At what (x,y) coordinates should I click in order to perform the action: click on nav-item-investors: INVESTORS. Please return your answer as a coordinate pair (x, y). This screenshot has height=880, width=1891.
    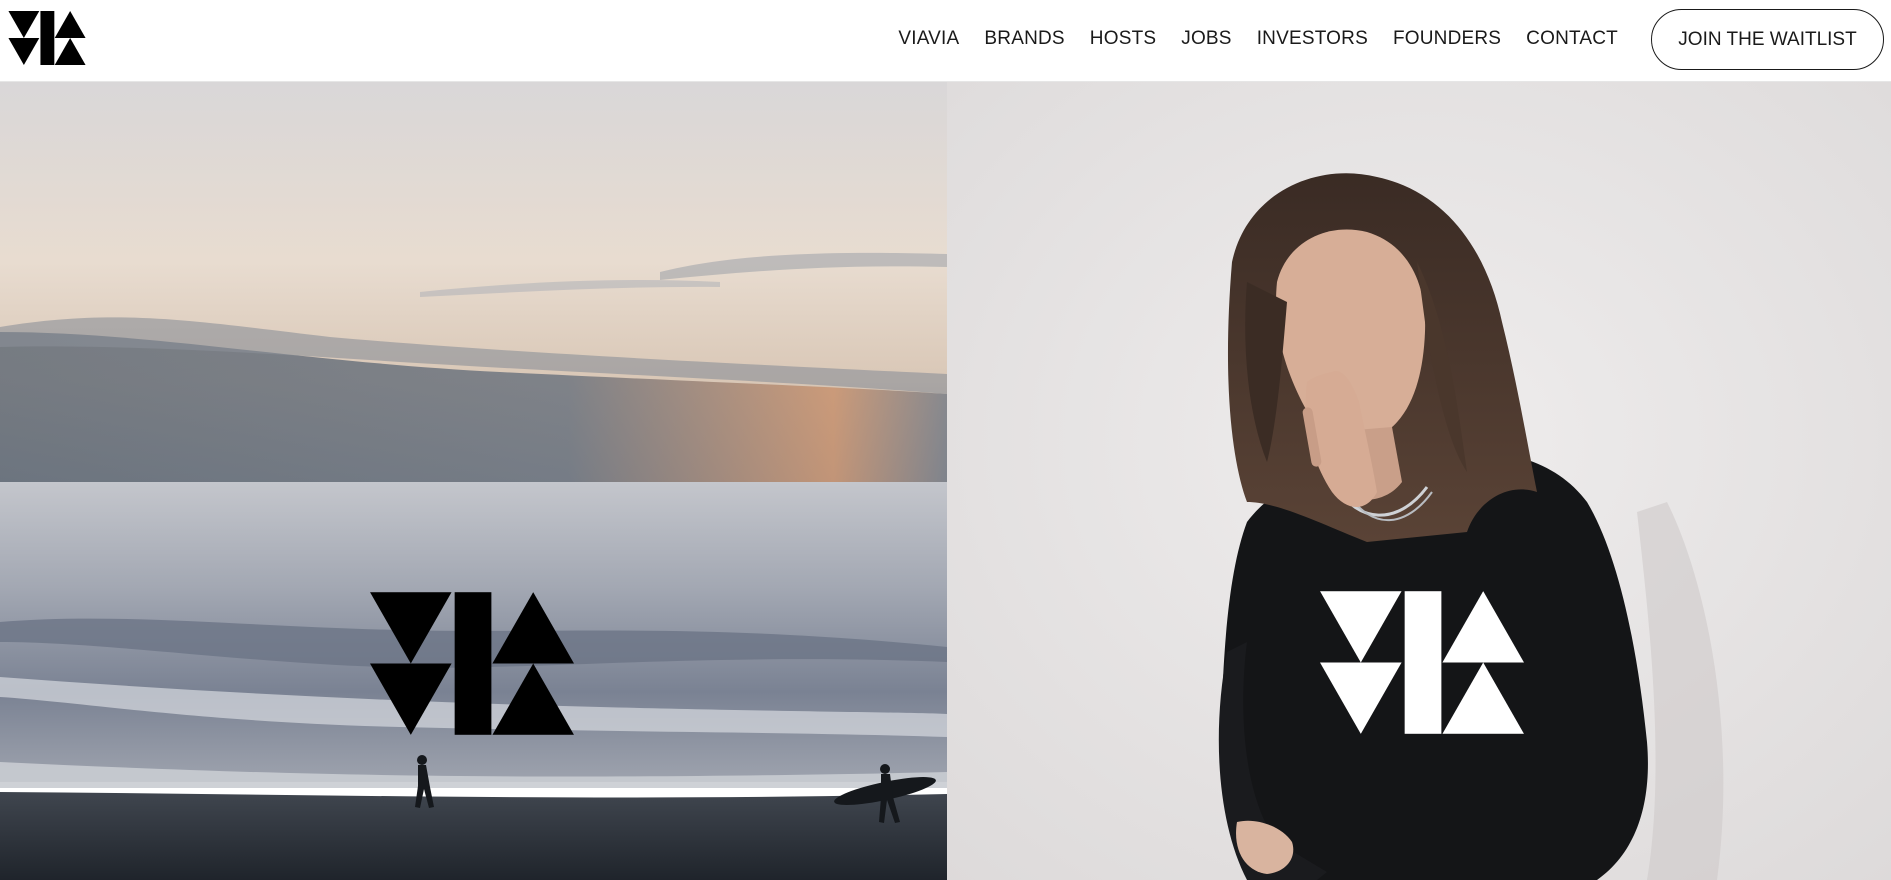
    Looking at the image, I should click on (1312, 39).